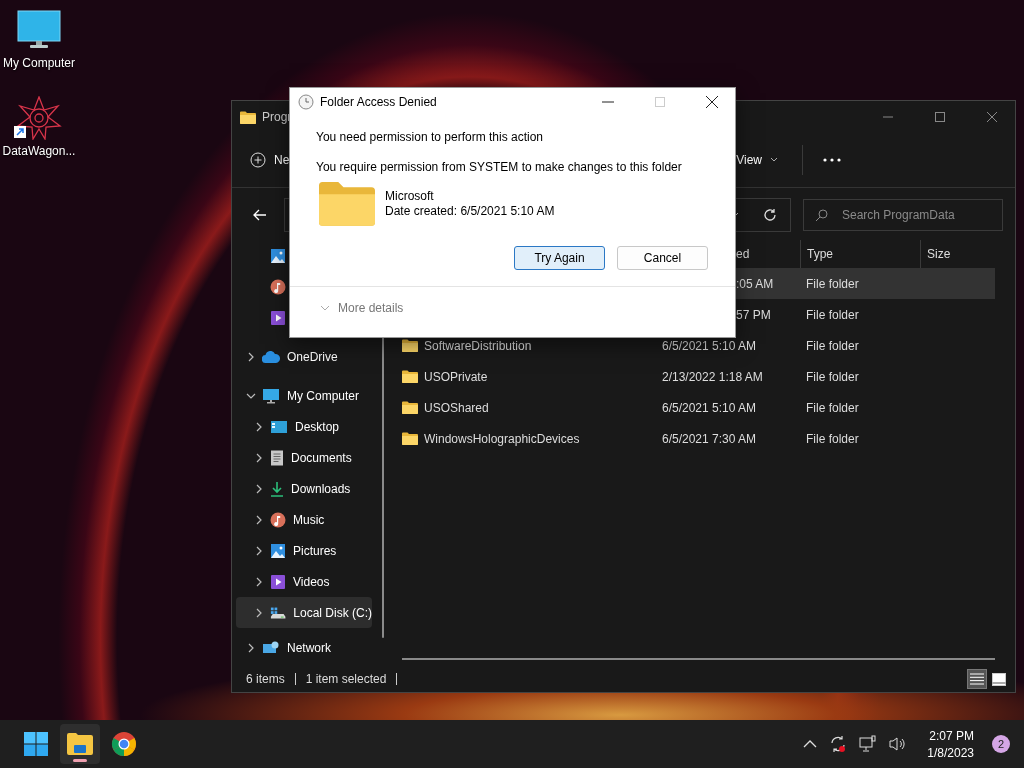  I want to click on file-name: WindowsHolographicDevices, so click(502, 438).